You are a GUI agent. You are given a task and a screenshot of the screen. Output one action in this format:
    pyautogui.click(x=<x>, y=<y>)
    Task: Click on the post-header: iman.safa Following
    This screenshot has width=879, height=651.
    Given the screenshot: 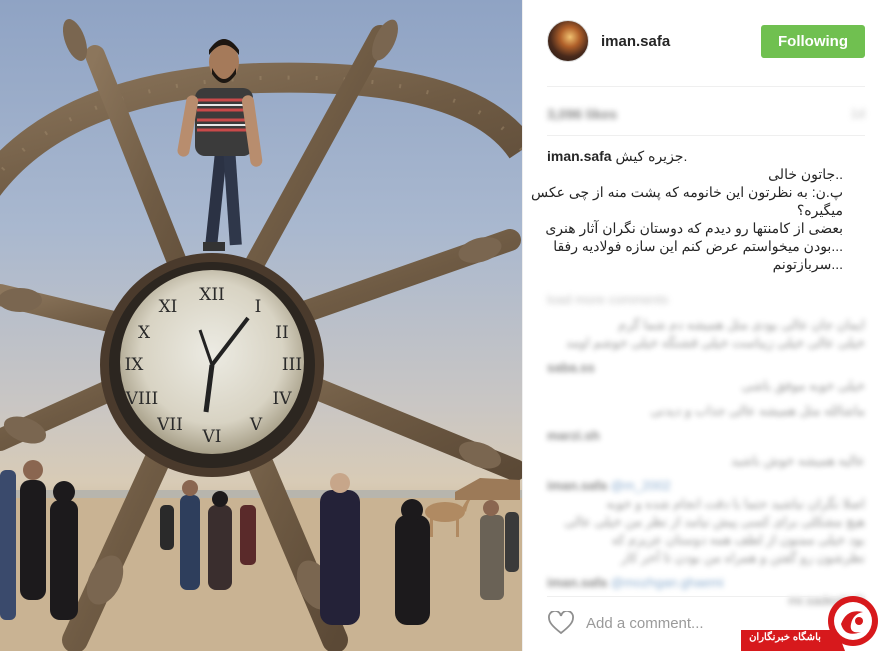 What is the action you would take?
    pyautogui.click(x=701, y=42)
    